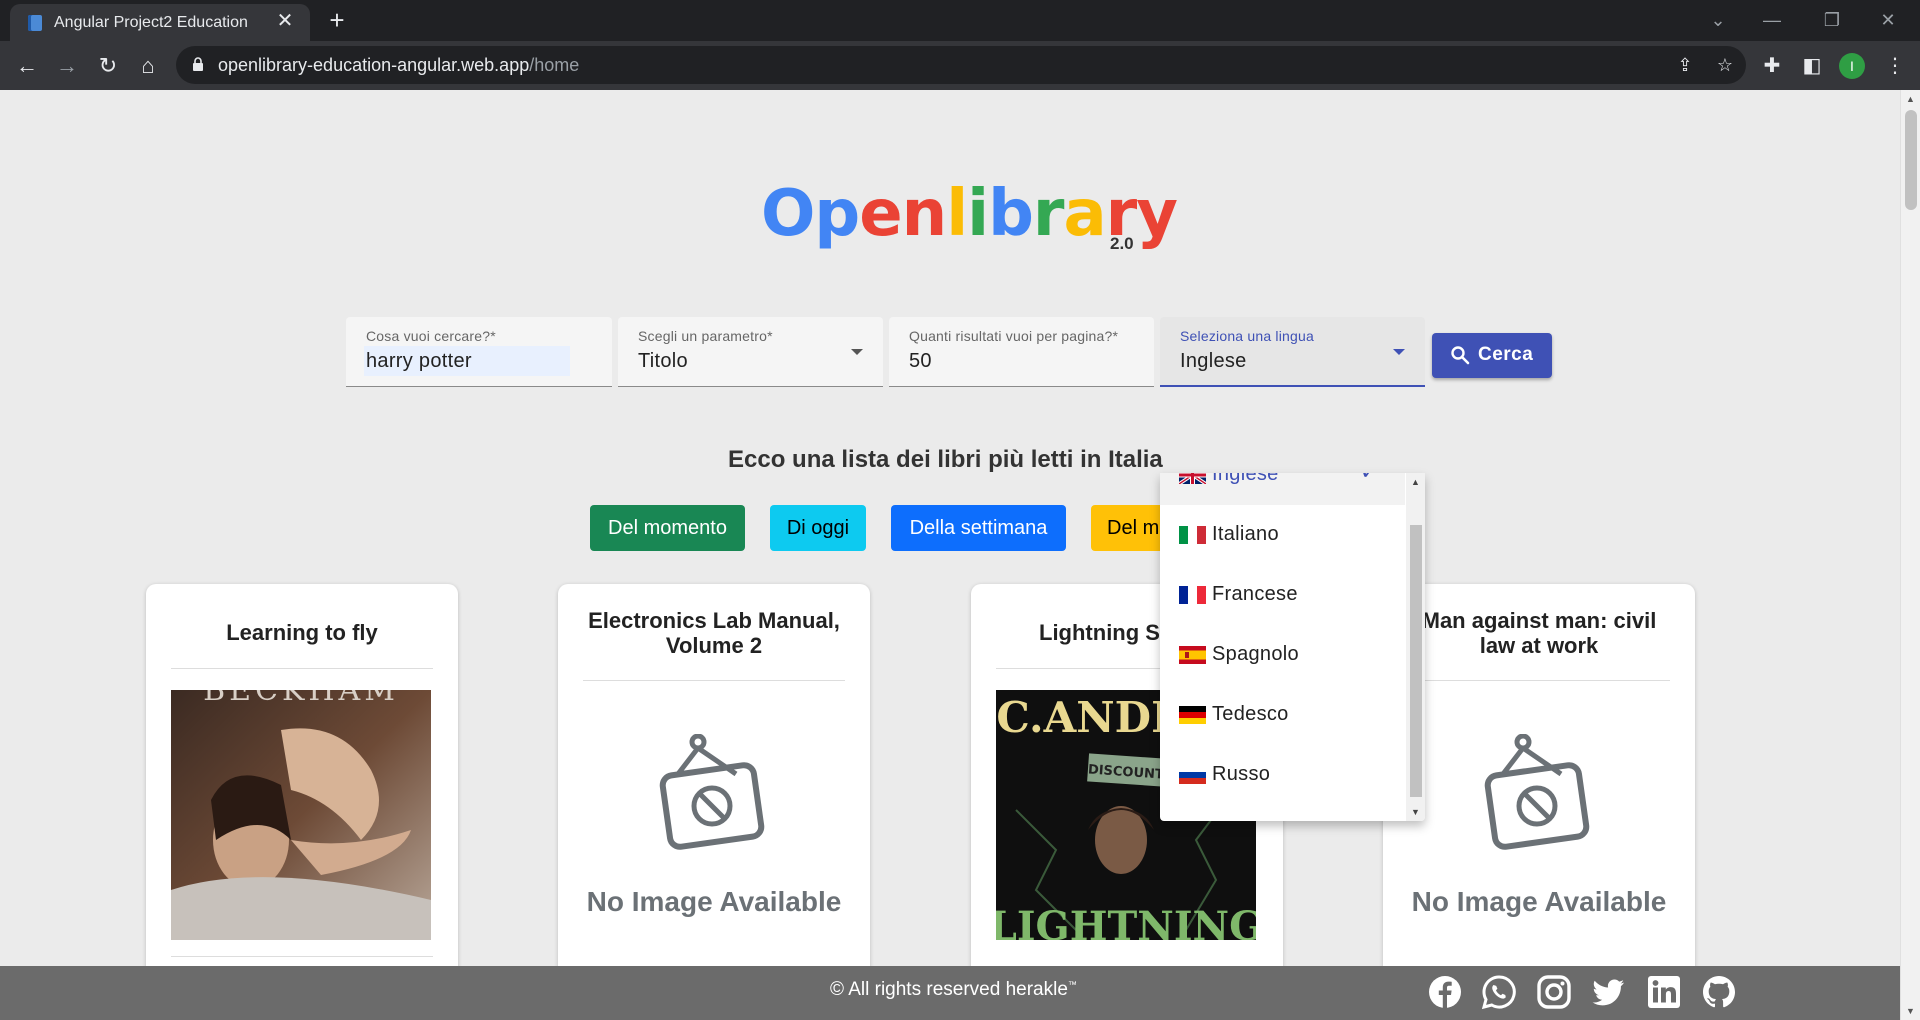 Image resolution: width=1920 pixels, height=1020 pixels. What do you see at coordinates (1852, 66) in the screenshot?
I see `profile-avatar: I` at bounding box center [1852, 66].